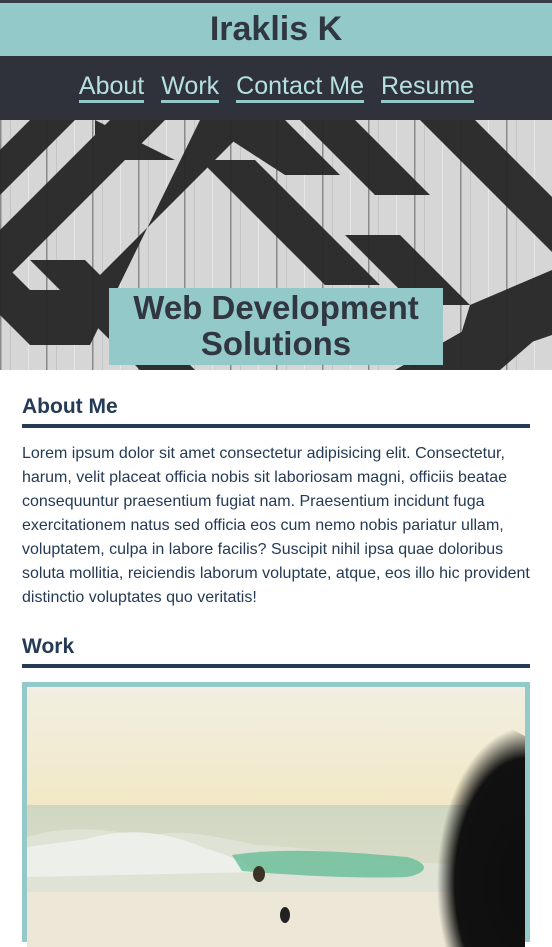 The width and height of the screenshot is (552, 947). Describe the element at coordinates (48, 646) in the screenshot. I see `work-heading: Work` at that location.